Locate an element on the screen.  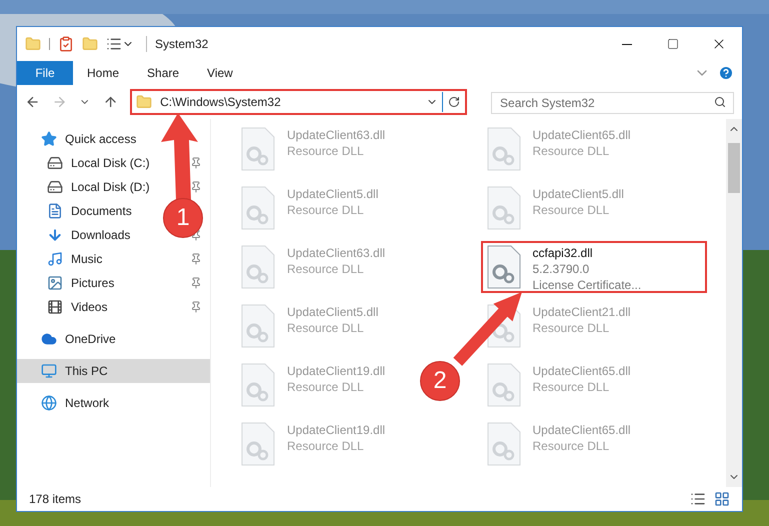
search-icon is located at coordinates (720, 102).